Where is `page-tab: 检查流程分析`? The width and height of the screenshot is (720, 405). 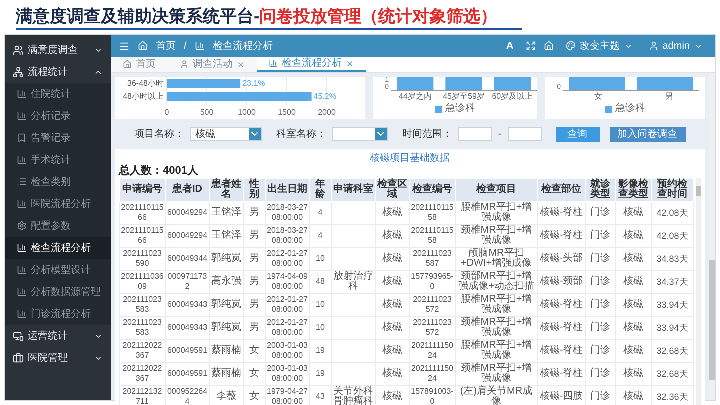 page-tab: 检查流程分析 is located at coordinates (311, 64).